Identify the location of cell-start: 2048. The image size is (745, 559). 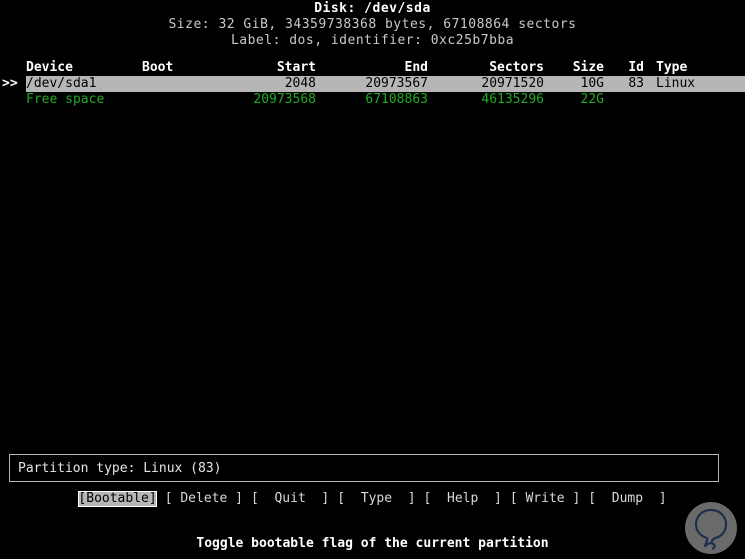
(282, 84).